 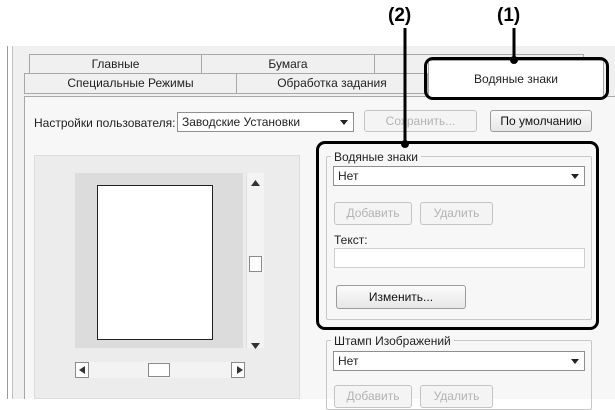 What do you see at coordinates (405, 144) in the screenshot?
I see `callout-2-dot` at bounding box center [405, 144].